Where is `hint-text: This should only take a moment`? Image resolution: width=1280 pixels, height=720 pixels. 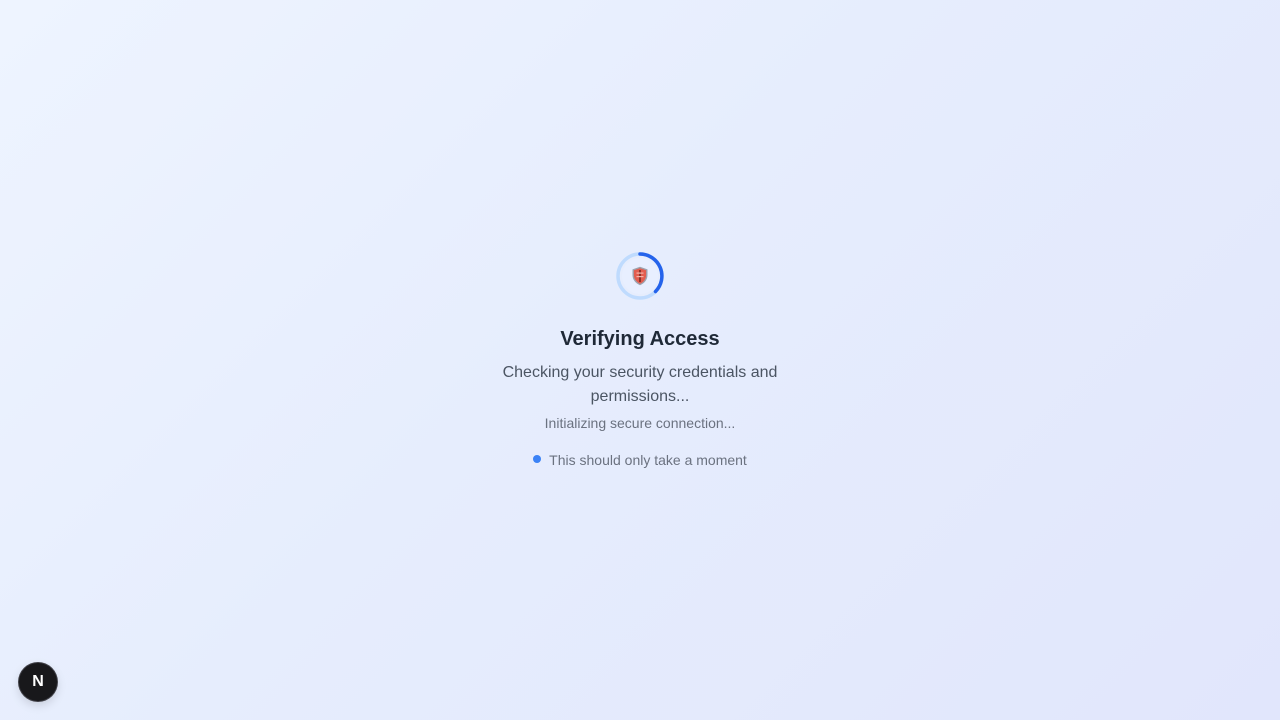
hint-text: This should only take a moment is located at coordinates (648, 460).